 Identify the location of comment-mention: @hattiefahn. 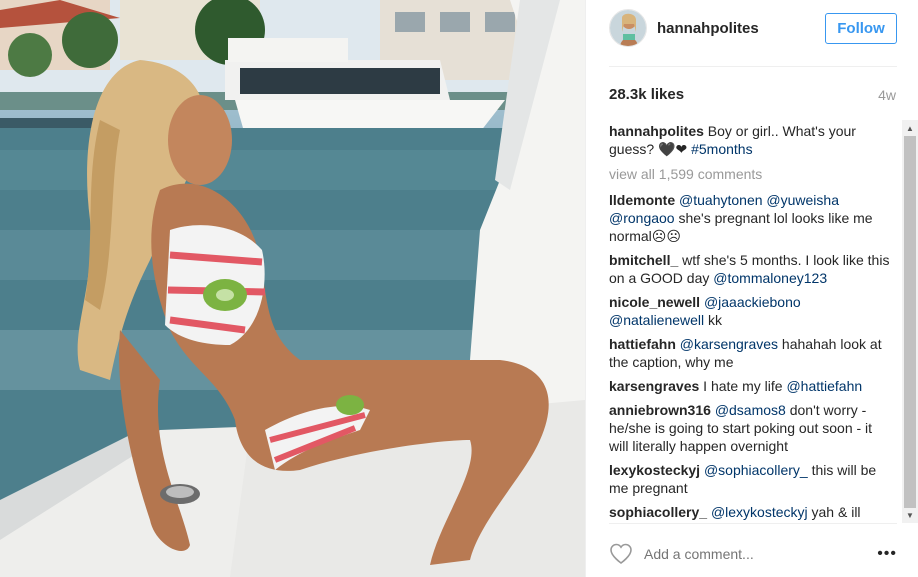
(824, 386).